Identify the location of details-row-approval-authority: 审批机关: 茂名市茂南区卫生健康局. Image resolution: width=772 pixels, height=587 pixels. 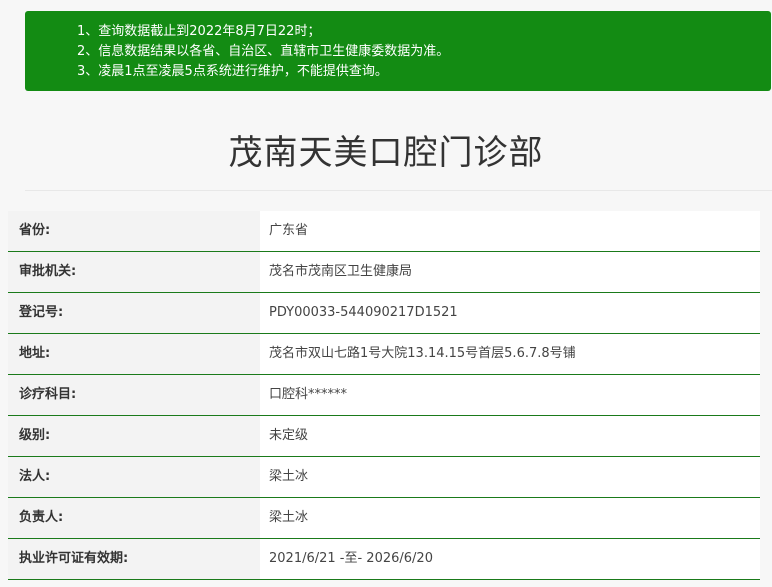
(384, 272).